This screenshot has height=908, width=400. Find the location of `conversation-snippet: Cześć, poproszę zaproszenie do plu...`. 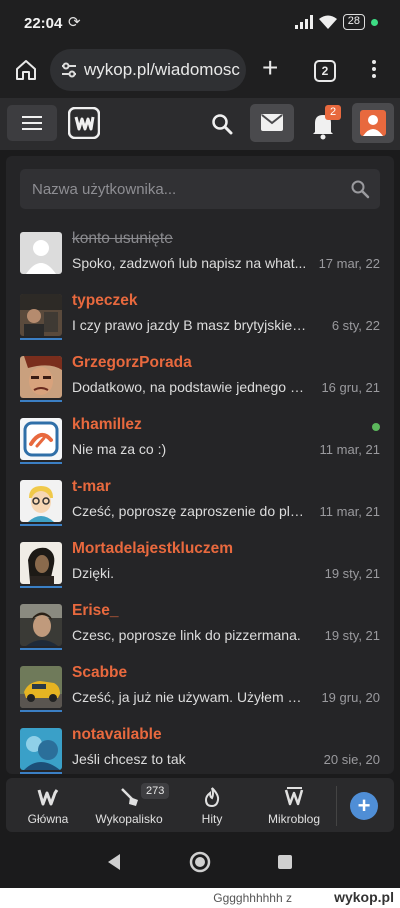

conversation-snippet: Cześć, poproszę zaproszenie do plu... is located at coordinates (190, 511).